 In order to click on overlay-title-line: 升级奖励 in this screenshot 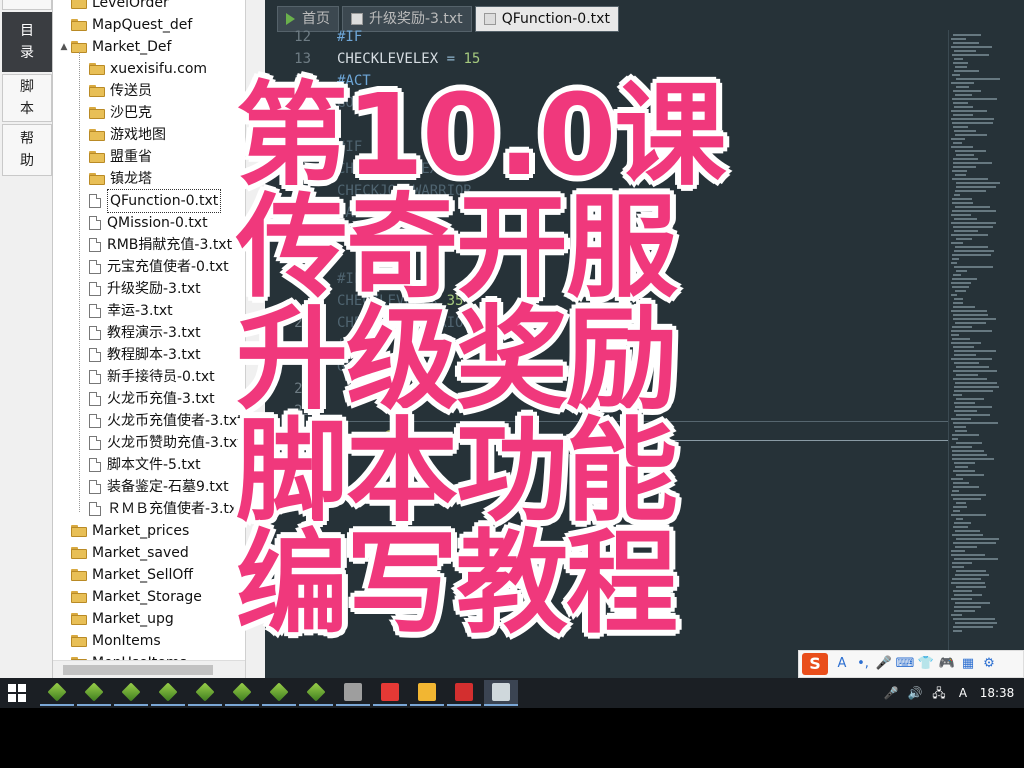, I will do `click(457, 360)`.